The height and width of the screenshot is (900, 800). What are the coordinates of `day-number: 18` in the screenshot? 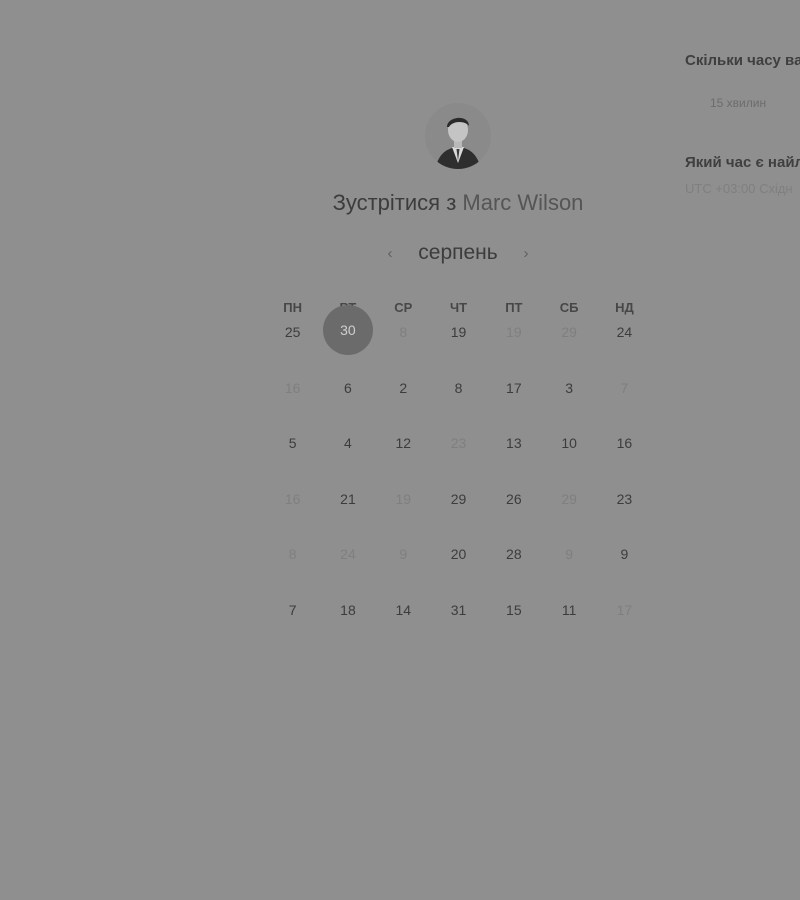 It's located at (348, 609).